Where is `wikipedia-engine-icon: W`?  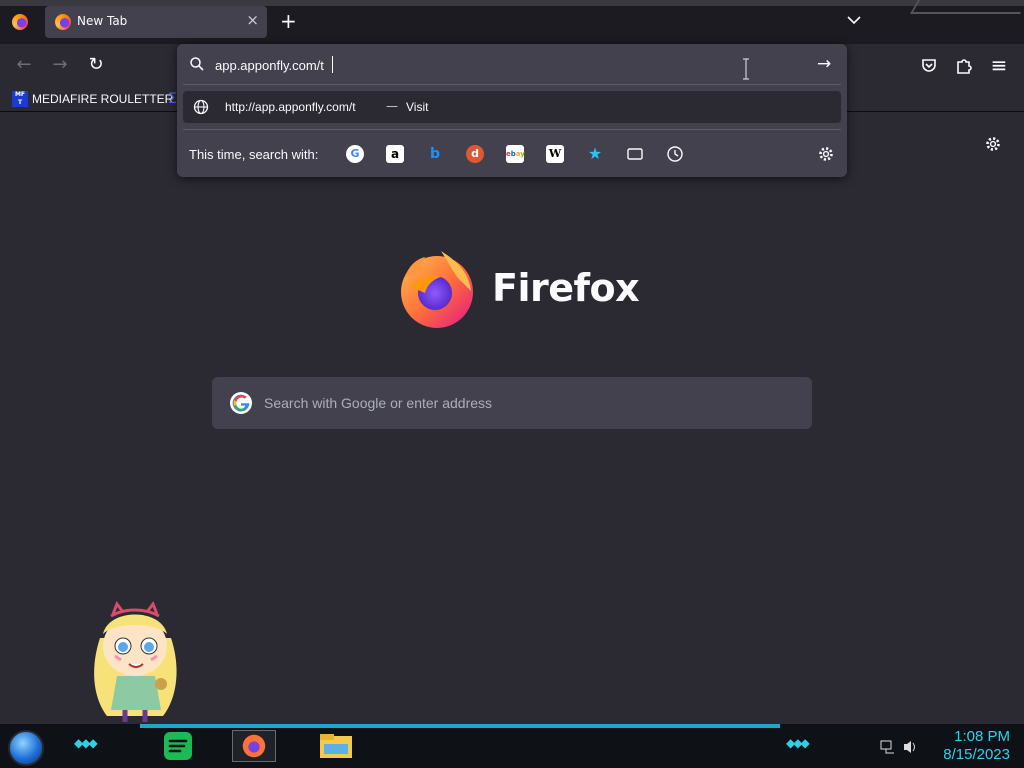 wikipedia-engine-icon: W is located at coordinates (555, 154).